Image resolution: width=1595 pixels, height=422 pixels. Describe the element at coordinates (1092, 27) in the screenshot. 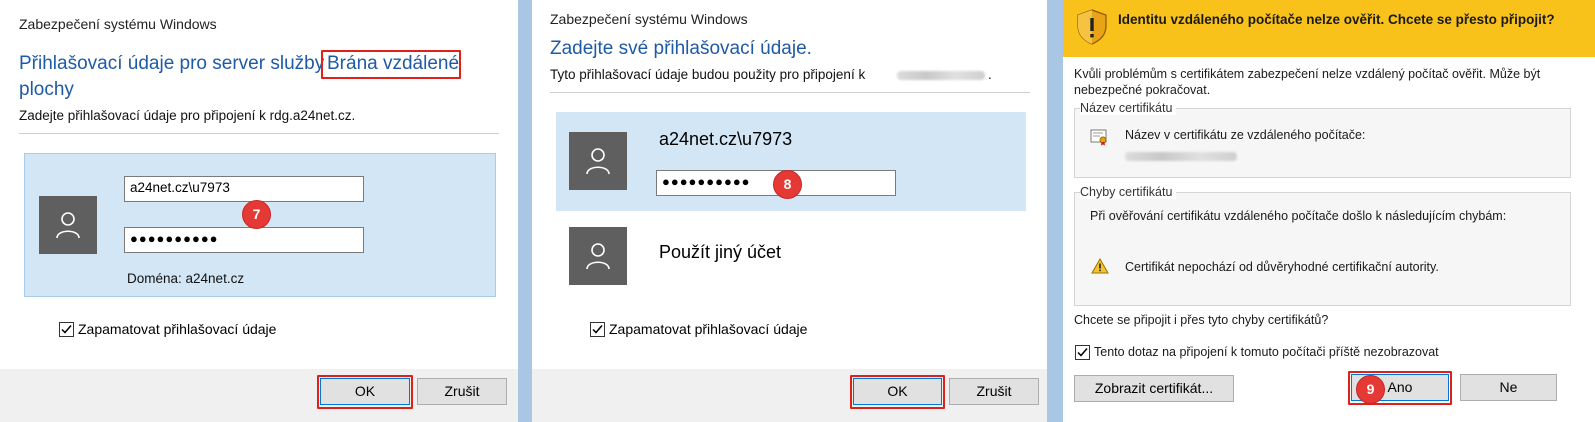

I see `shield-warning-icon` at that location.